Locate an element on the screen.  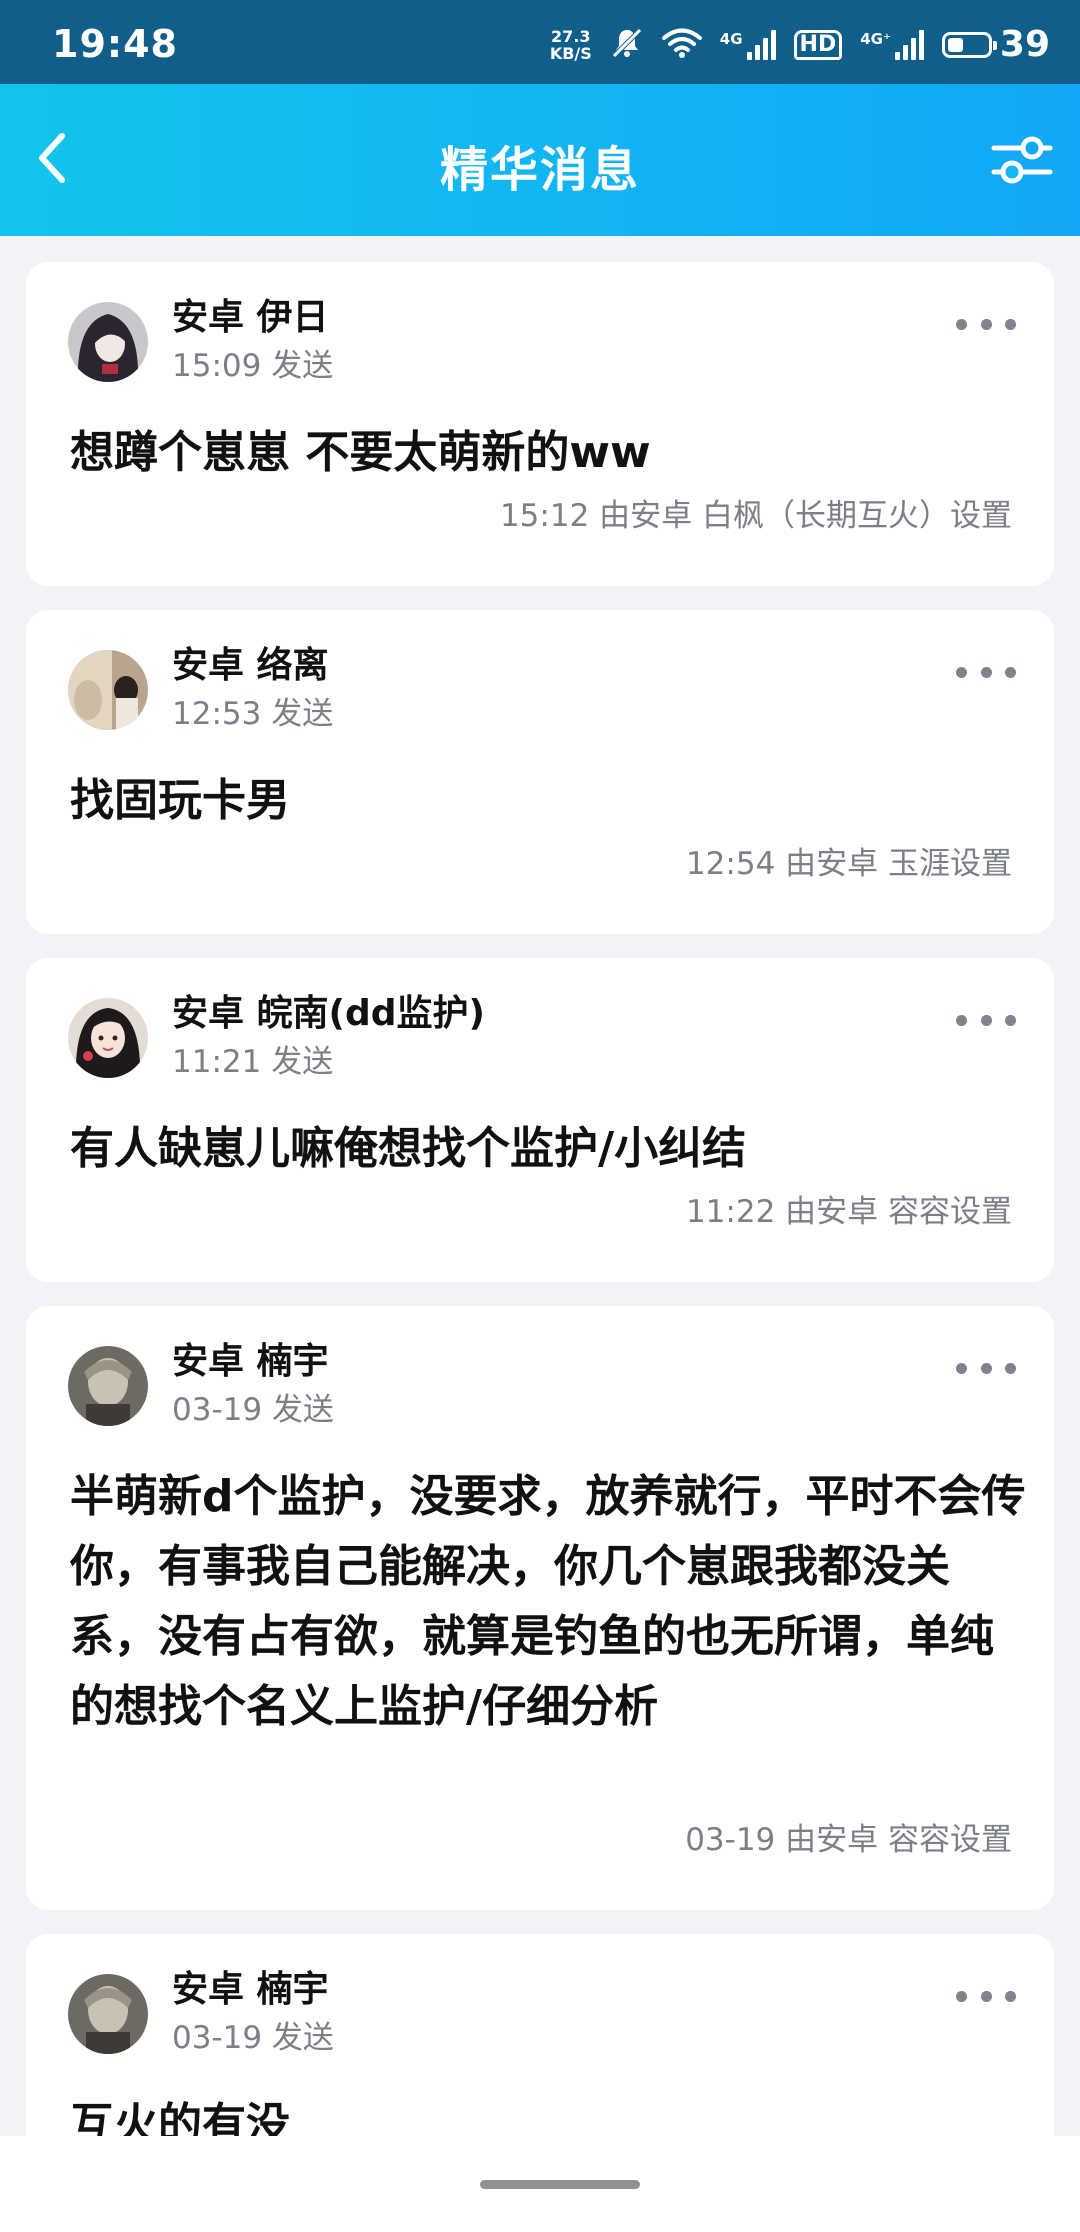
battery-icon is located at coordinates (969, 44).